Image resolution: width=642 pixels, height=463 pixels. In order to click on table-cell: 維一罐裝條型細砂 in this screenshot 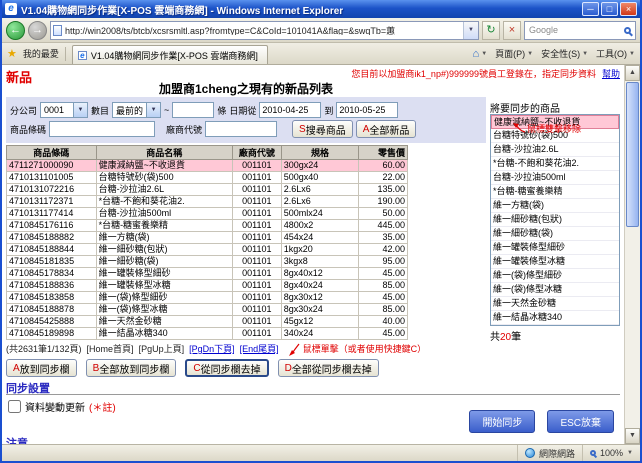, I will do `click(164, 273)`.